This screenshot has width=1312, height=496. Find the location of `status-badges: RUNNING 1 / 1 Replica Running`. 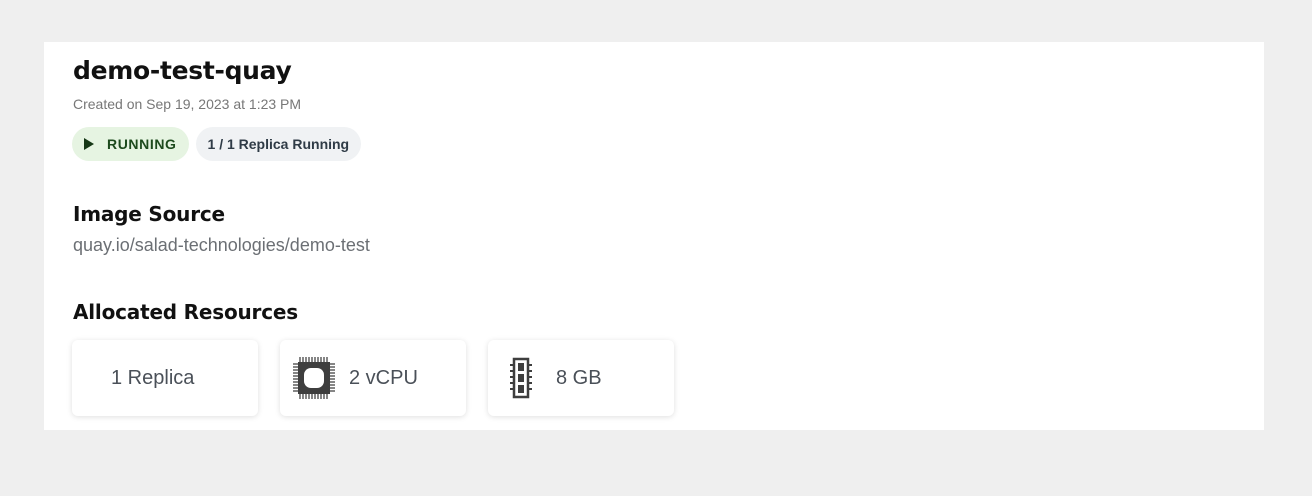

status-badges: RUNNING 1 / 1 Replica Running is located at coordinates (217, 144).